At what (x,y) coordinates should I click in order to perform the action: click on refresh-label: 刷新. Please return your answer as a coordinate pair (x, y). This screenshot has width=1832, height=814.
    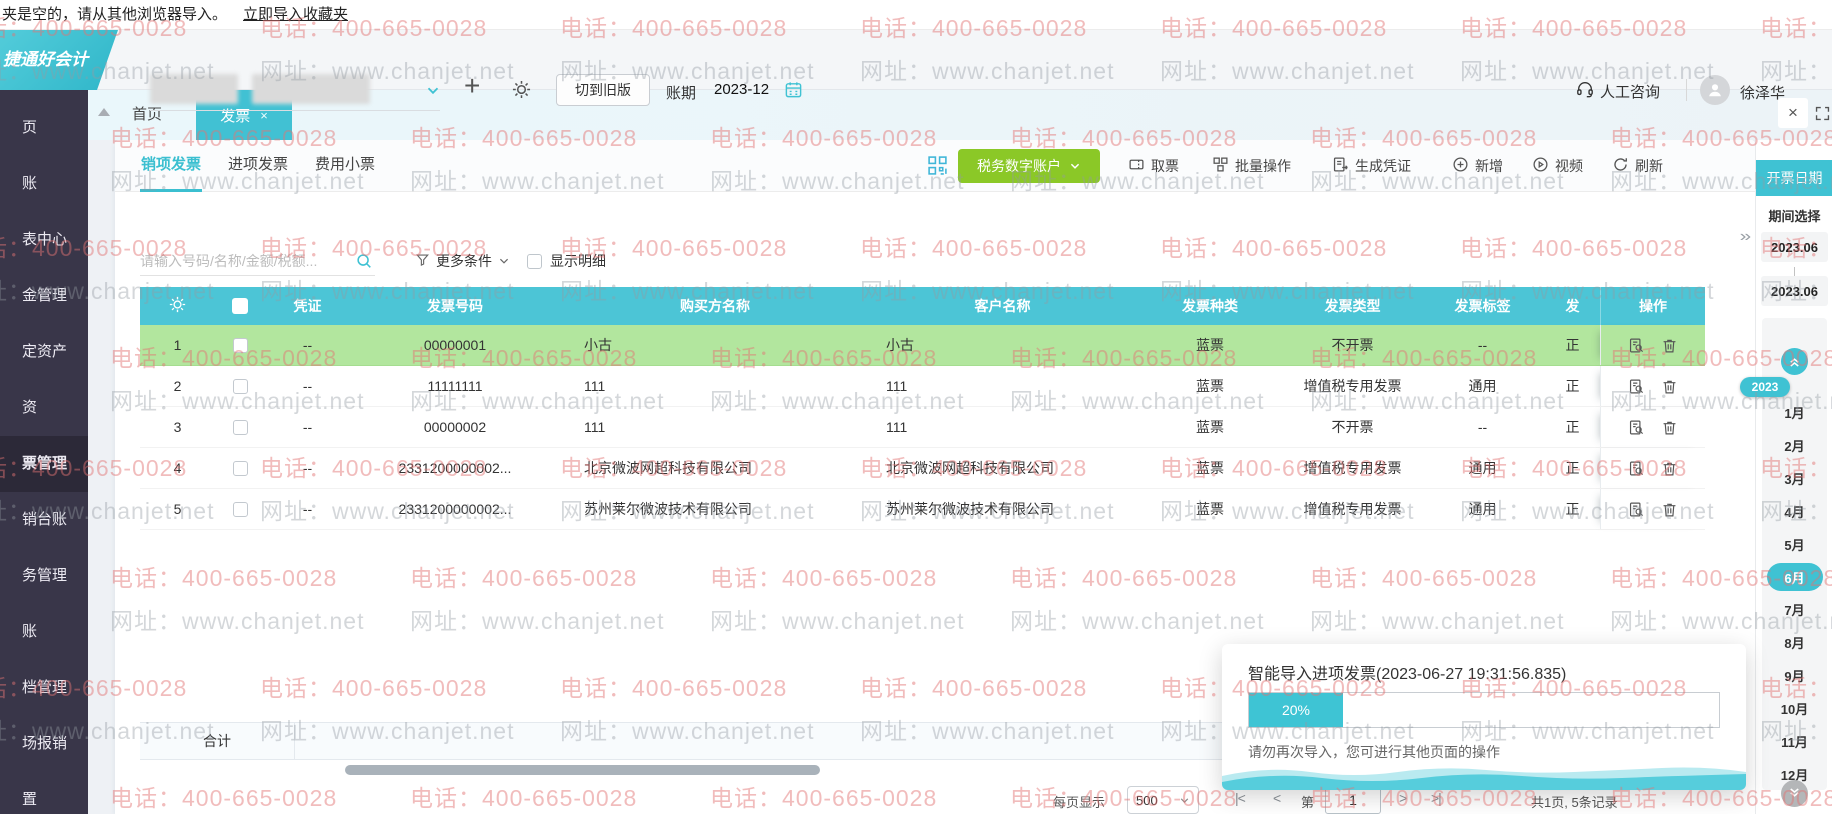
    Looking at the image, I should click on (1649, 166).